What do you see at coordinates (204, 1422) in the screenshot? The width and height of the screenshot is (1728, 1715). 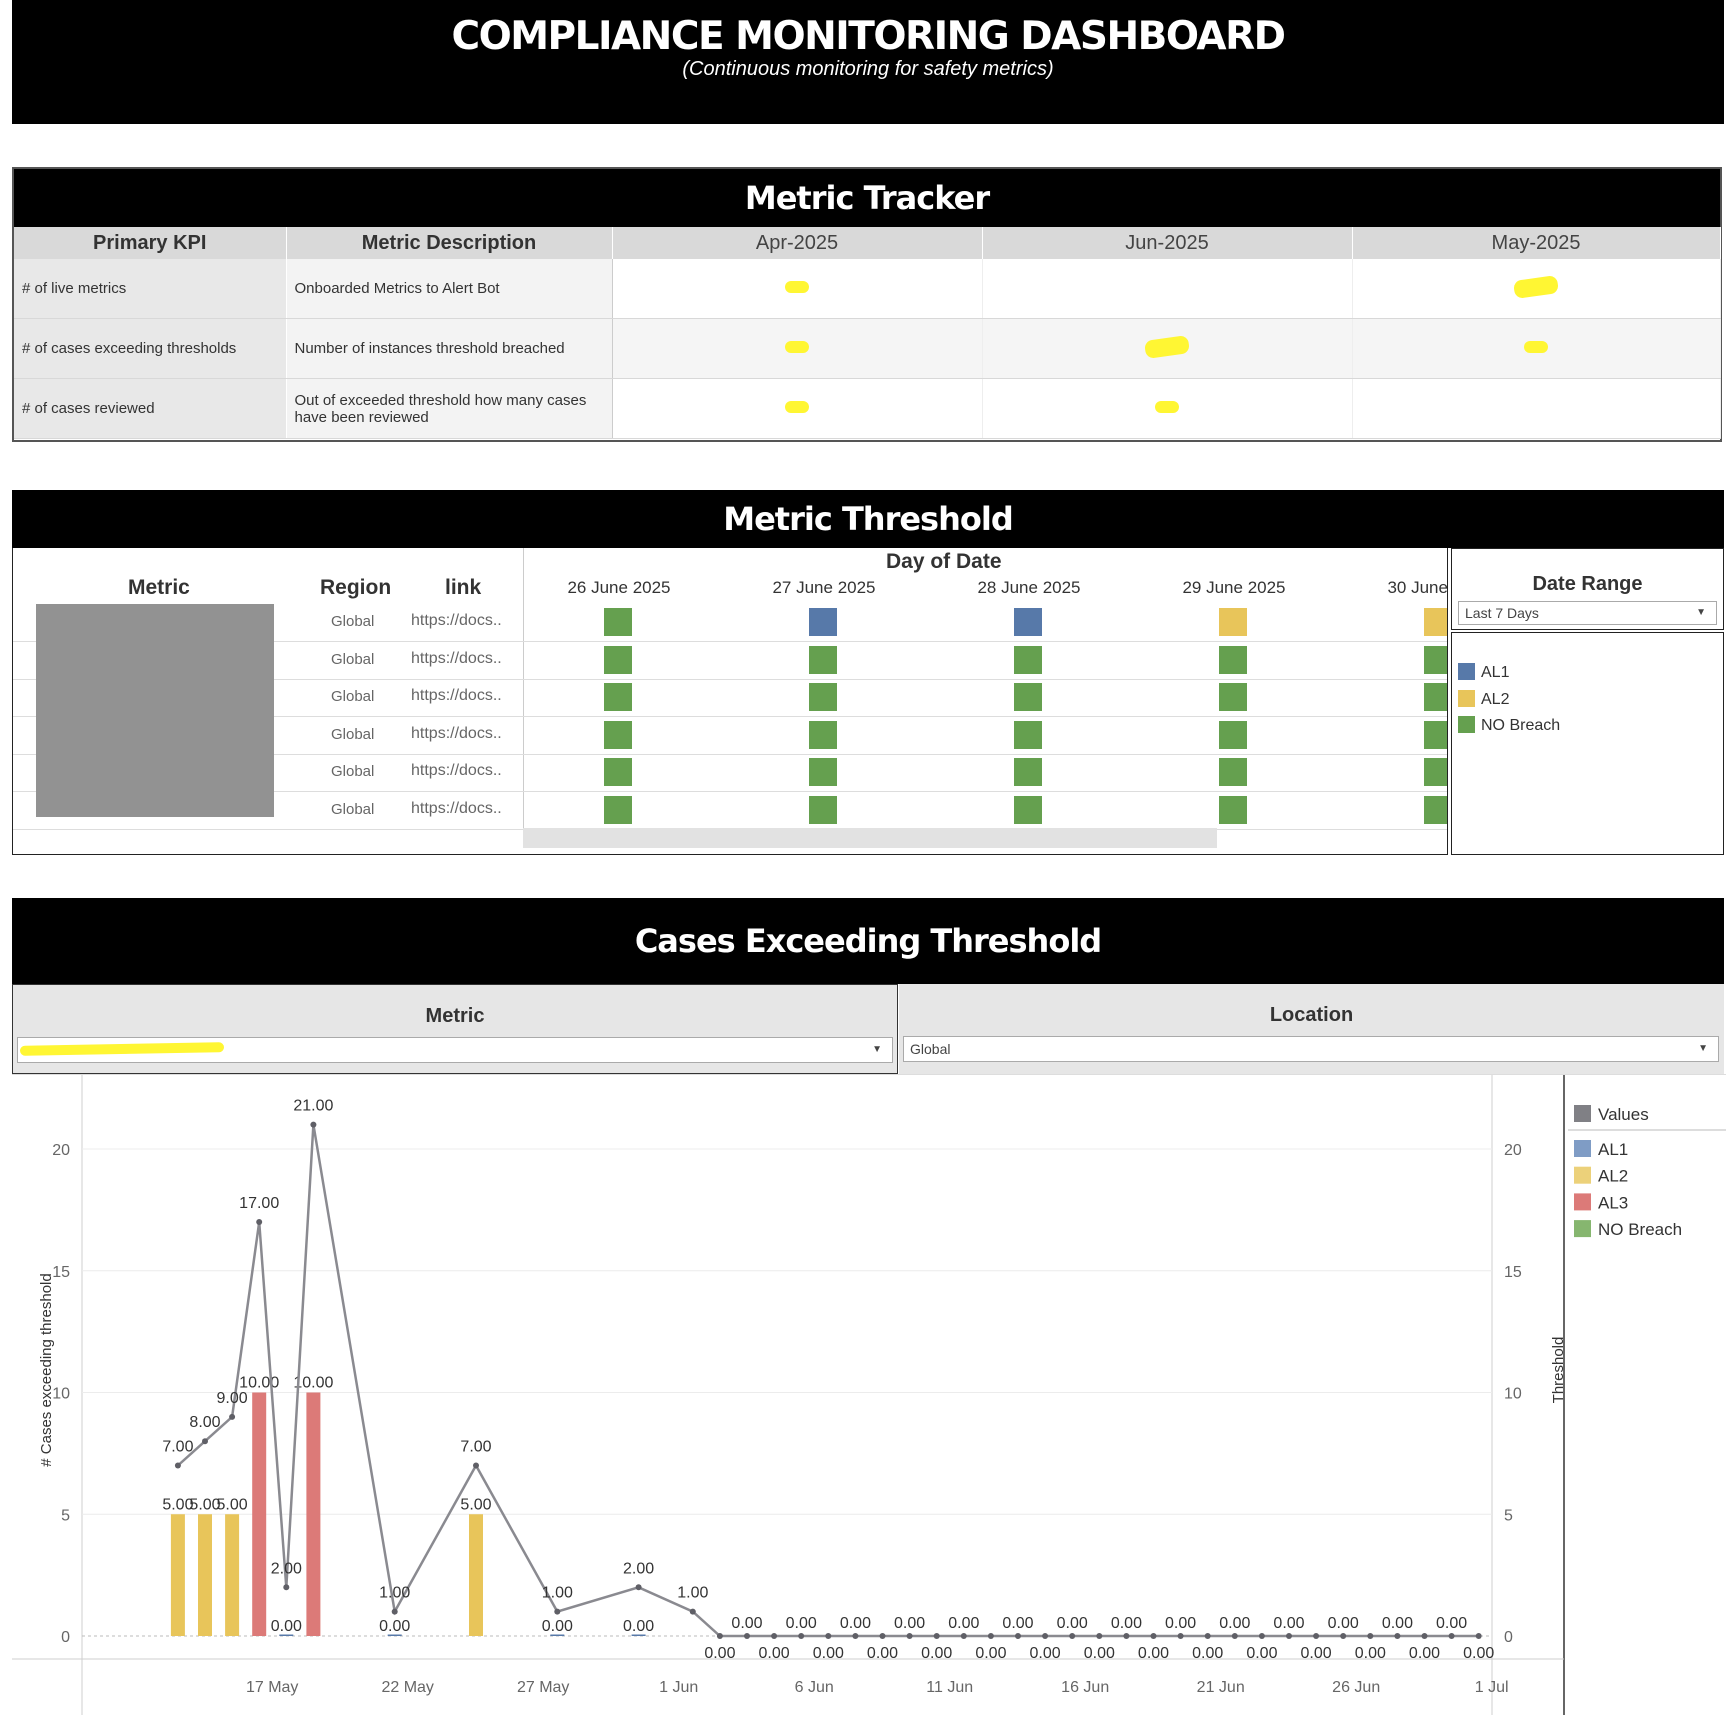 I see `line-data-label: 8.00` at bounding box center [204, 1422].